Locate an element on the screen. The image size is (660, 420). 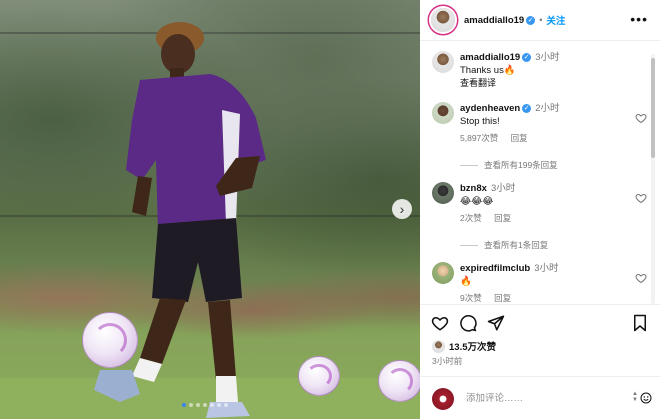
share-paper-plane-icon is located at coordinates (496, 323).